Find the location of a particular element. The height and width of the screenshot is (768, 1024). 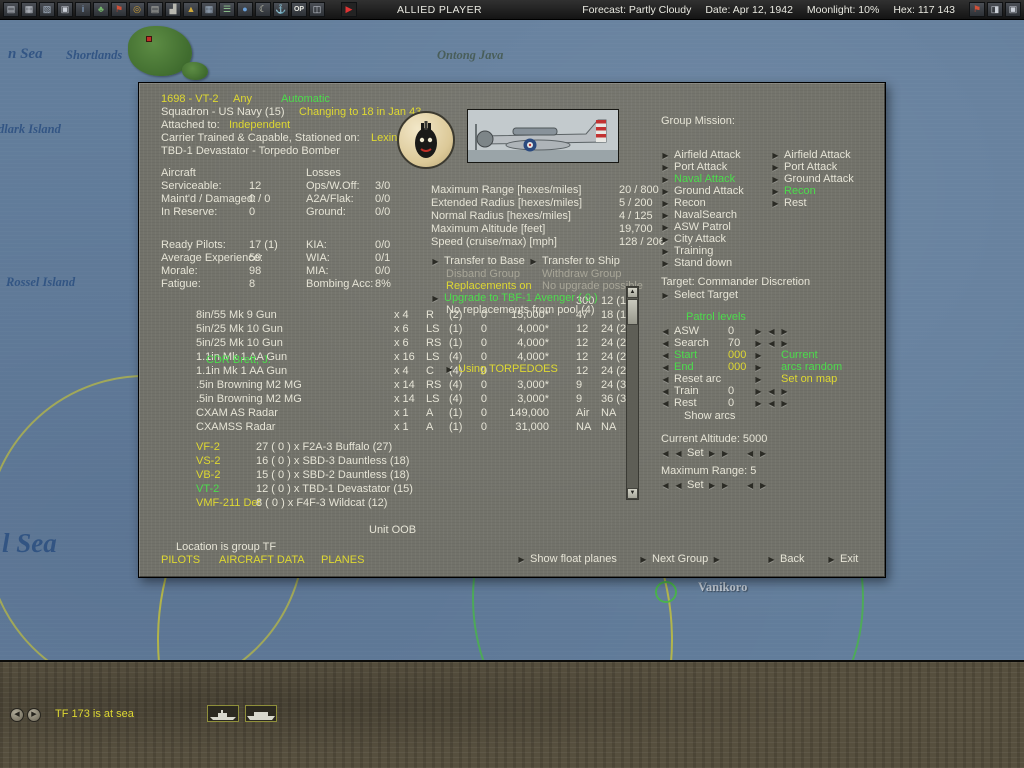

menu-icon: ▤ is located at coordinates (11, 9).